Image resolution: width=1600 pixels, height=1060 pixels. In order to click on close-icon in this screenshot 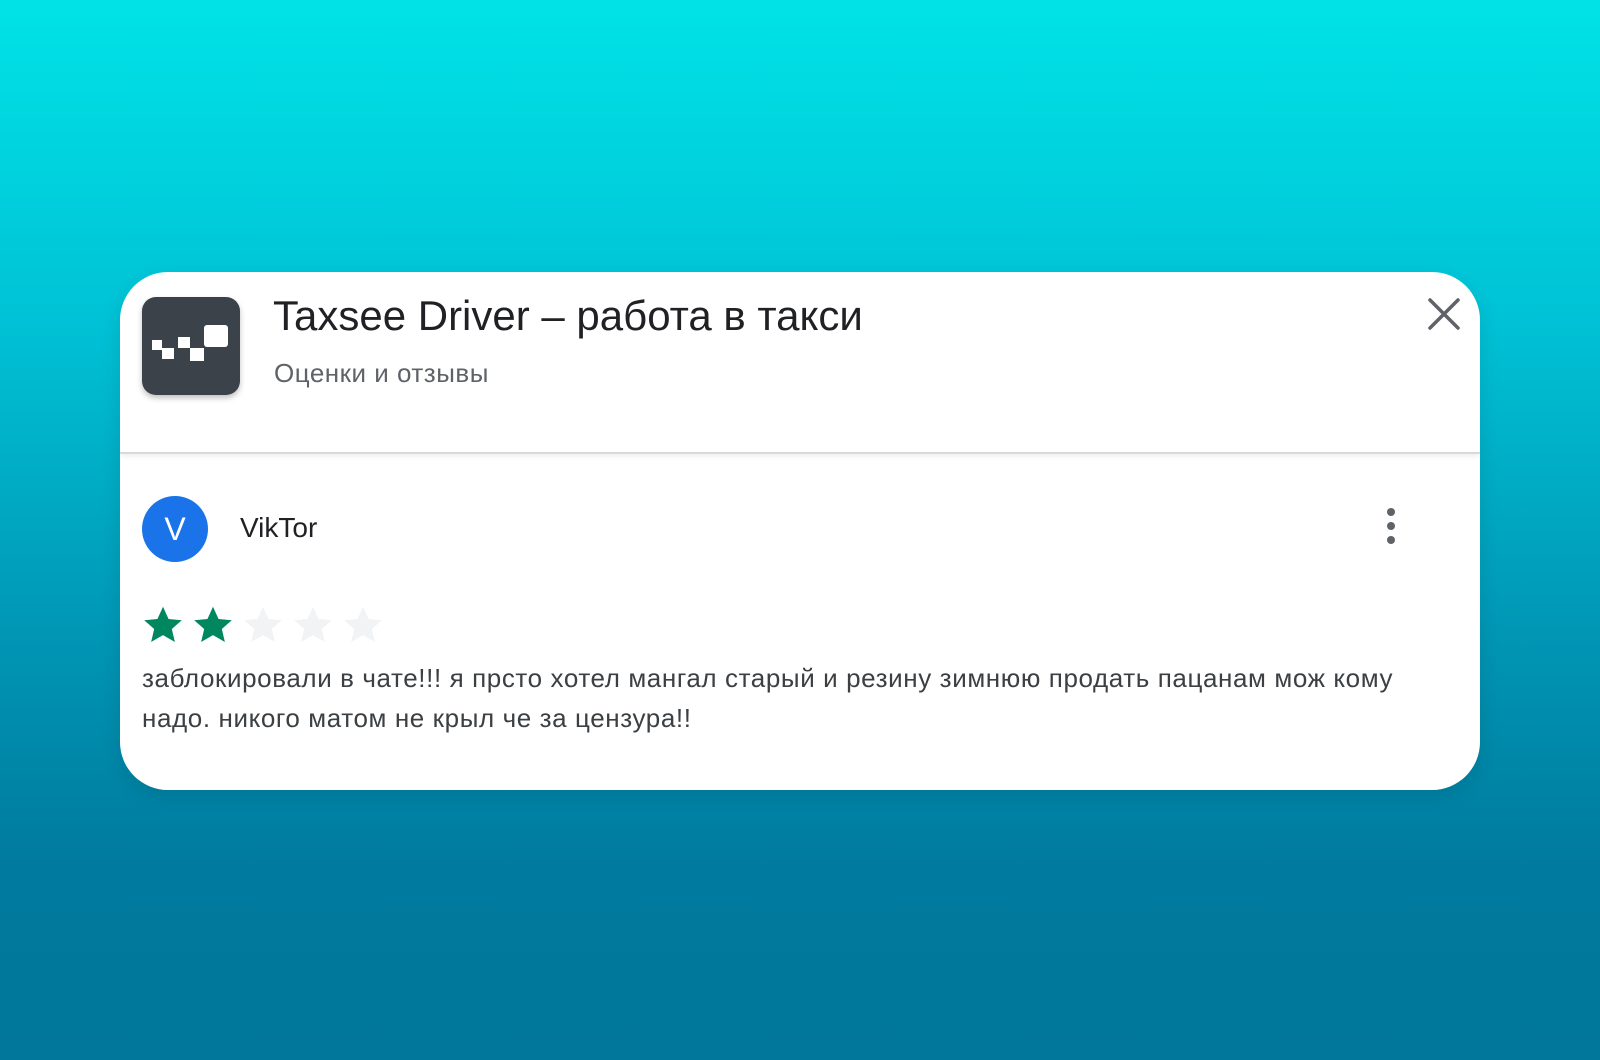, I will do `click(1444, 314)`.